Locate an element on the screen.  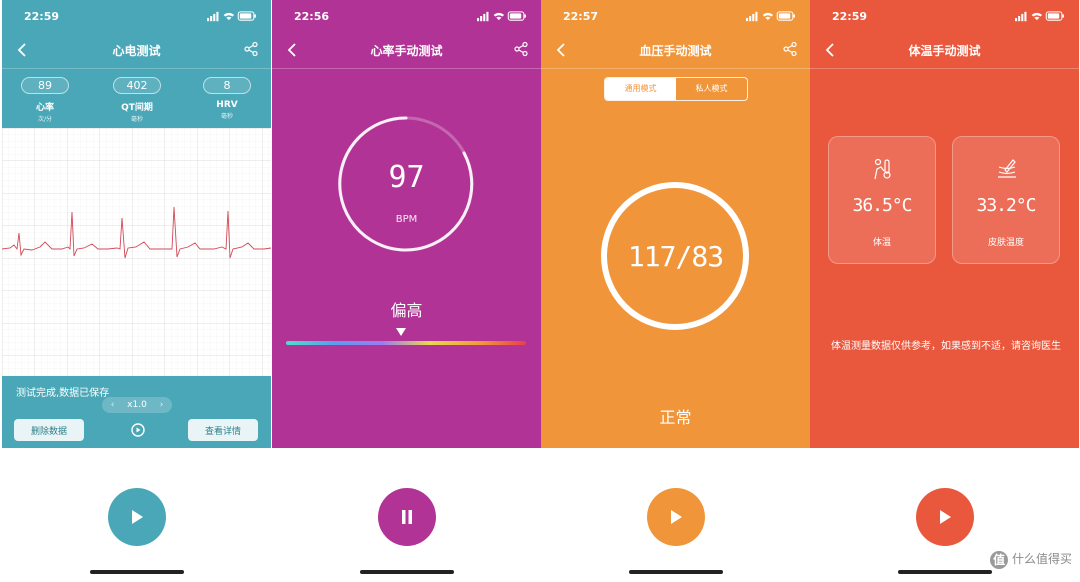
tab-general-mode: 通用模式 is located at coordinates (640, 89).